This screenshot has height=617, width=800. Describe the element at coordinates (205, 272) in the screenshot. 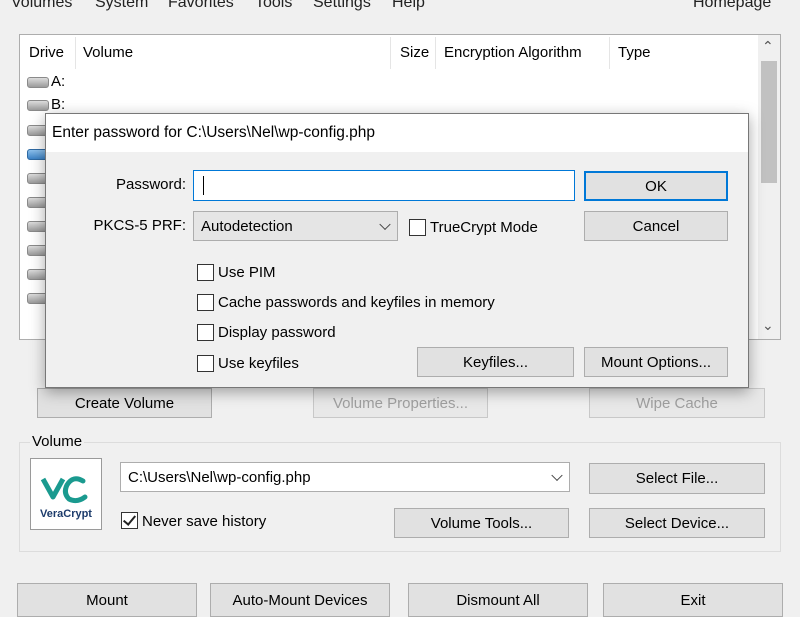

I see `use-pim-checkbox` at that location.